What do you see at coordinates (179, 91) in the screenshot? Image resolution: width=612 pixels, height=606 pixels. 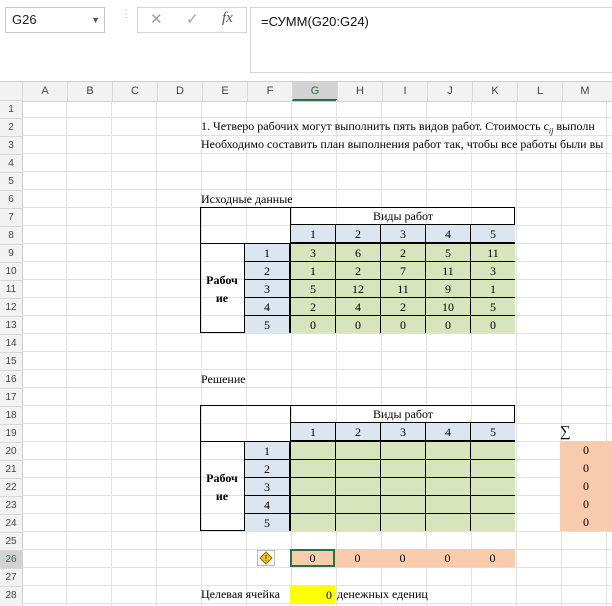 I see `column-header-D: D` at bounding box center [179, 91].